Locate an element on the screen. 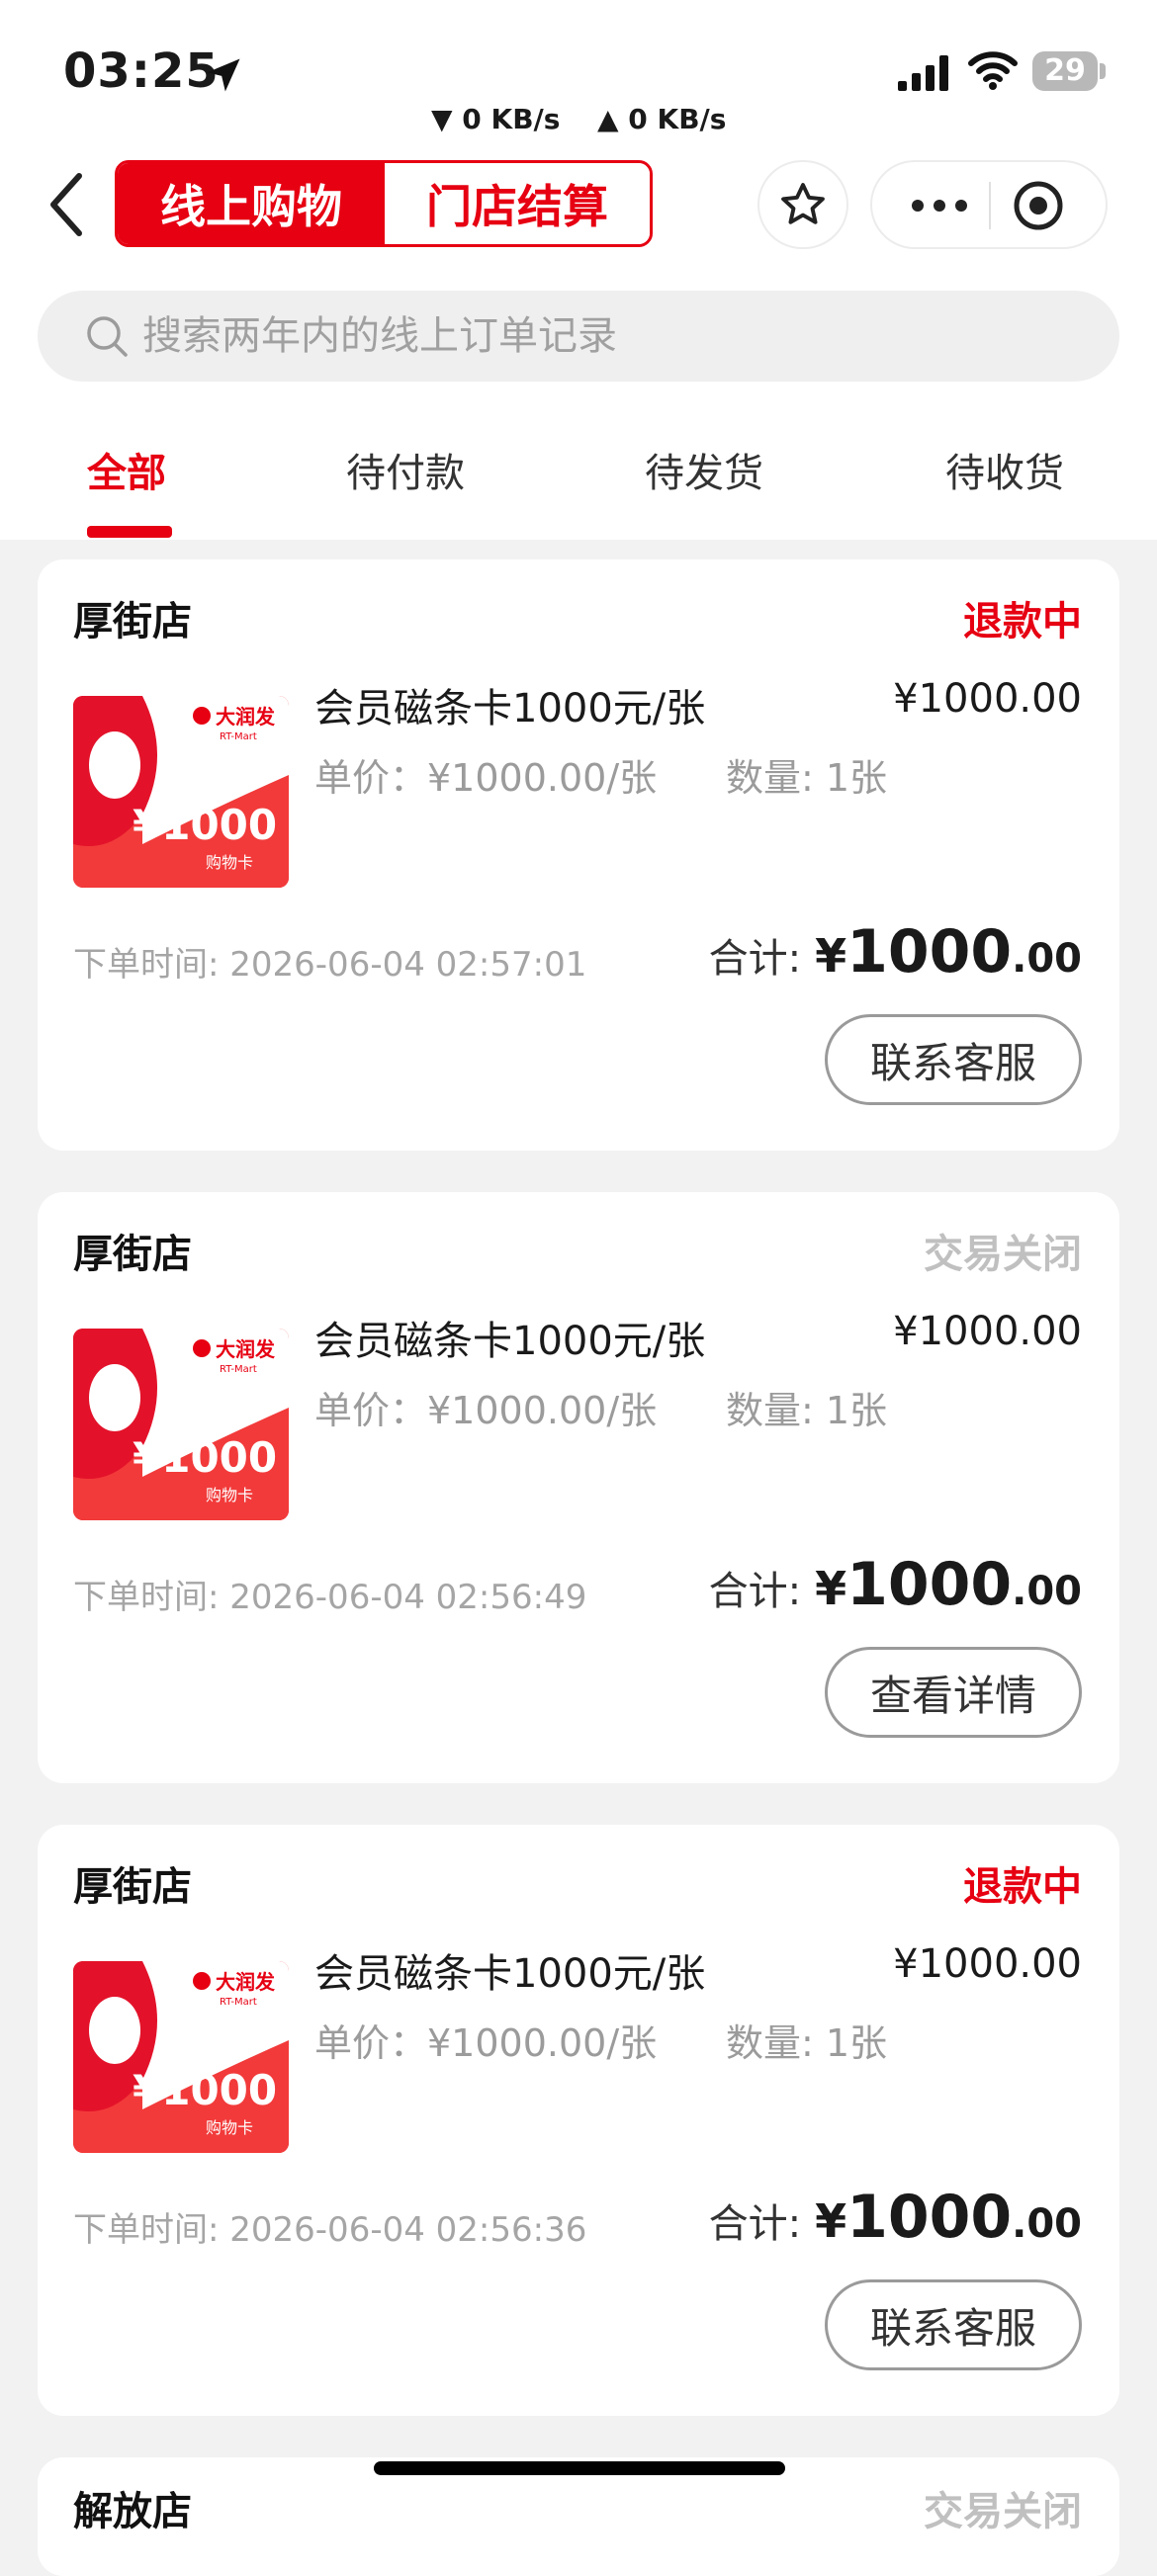 The width and height of the screenshot is (1157, 2576). star-icon is located at coordinates (803, 203).